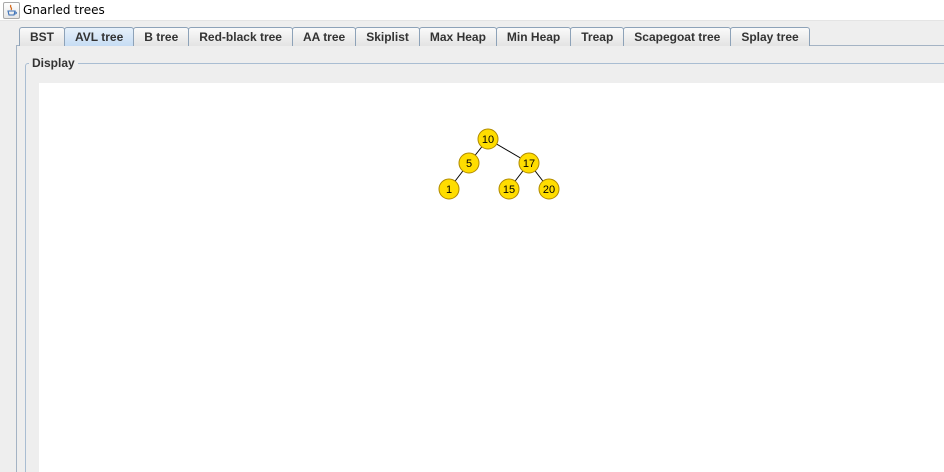  What do you see at coordinates (770, 36) in the screenshot?
I see `tab-splay-tree: Splay tree` at bounding box center [770, 36].